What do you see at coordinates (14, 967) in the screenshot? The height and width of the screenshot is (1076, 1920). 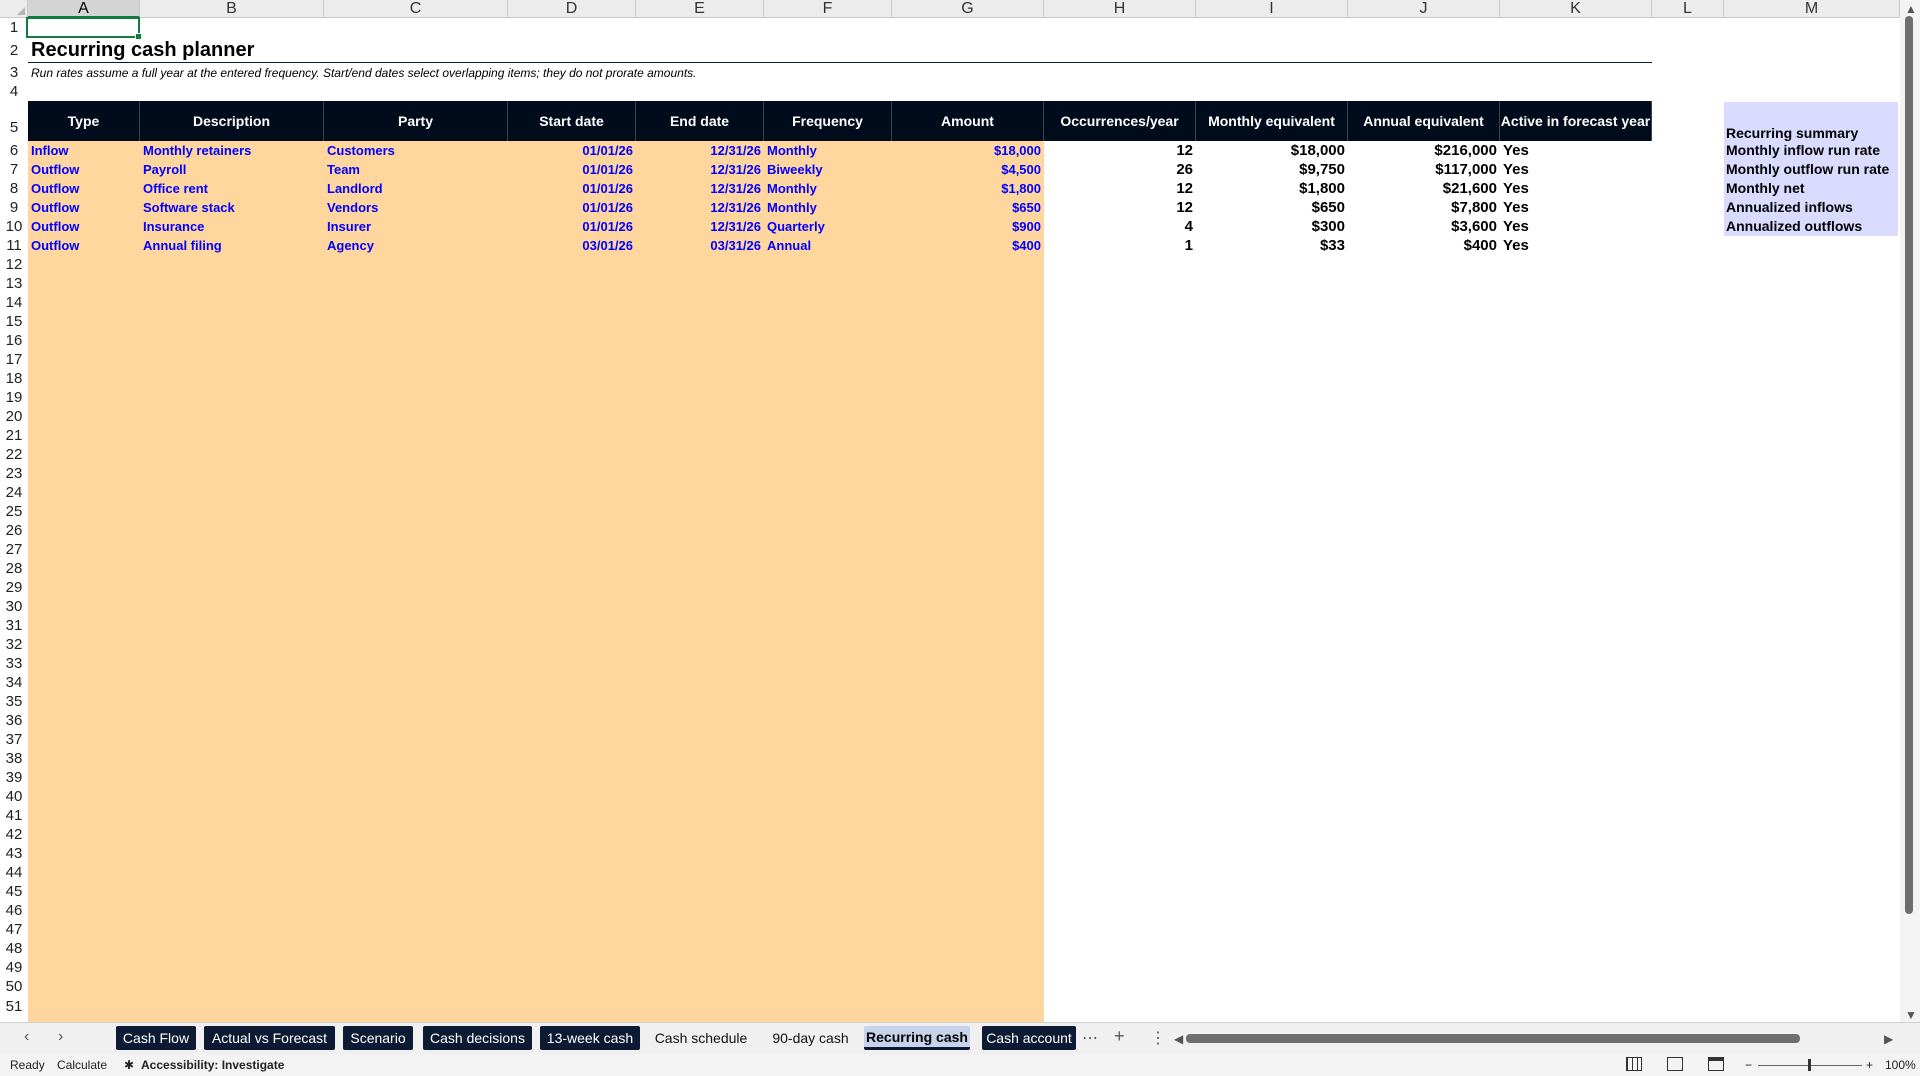 I see `row-header-49: 49` at bounding box center [14, 967].